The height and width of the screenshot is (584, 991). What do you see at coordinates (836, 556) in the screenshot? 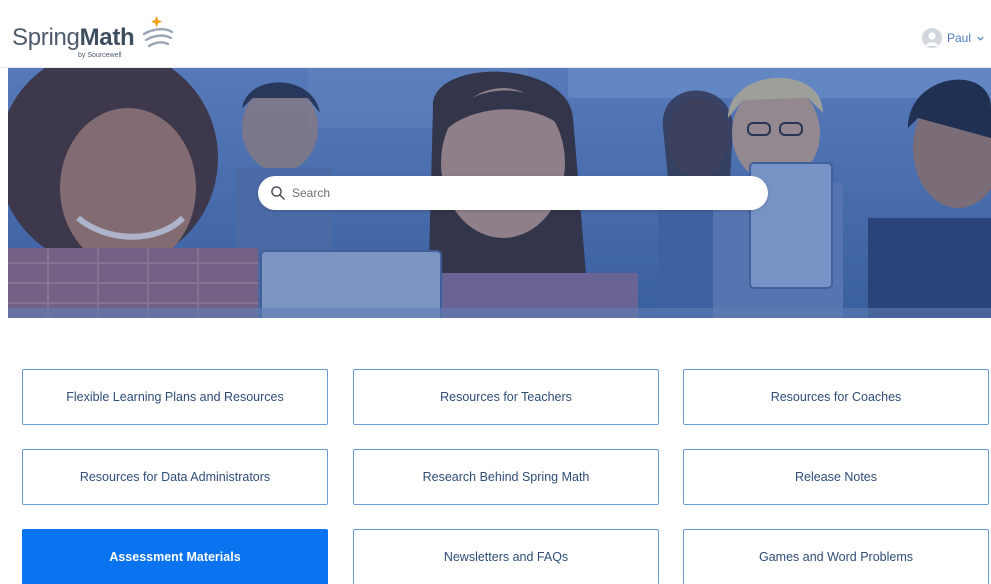
I see `tile-games-and-word-problems: Games and Word Problems` at bounding box center [836, 556].